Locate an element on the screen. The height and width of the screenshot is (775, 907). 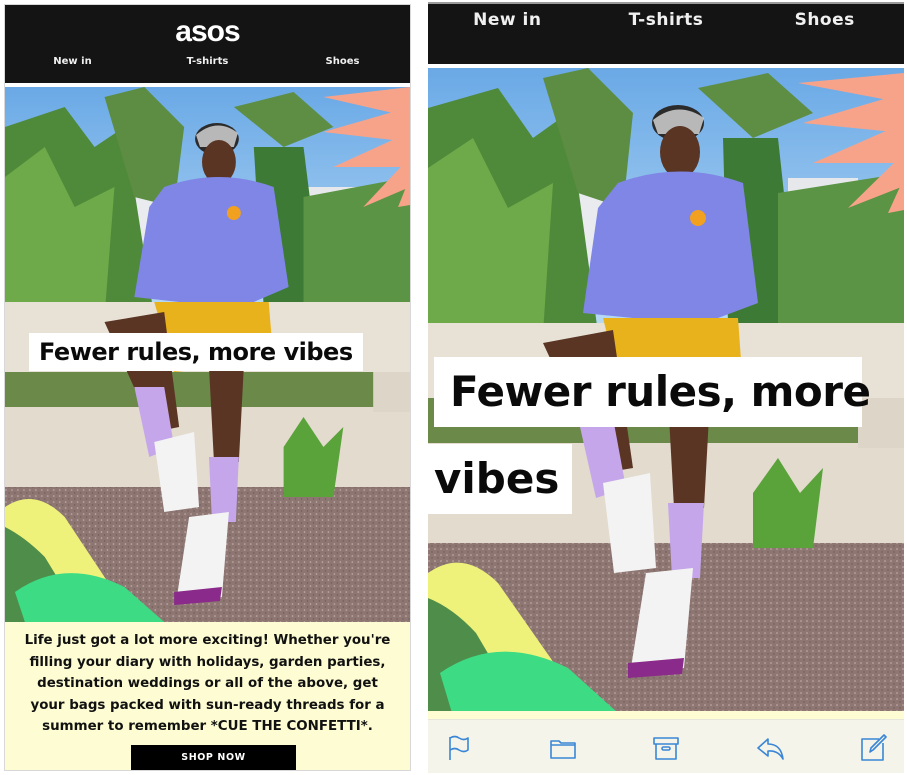
email-header: asos New in T-shirts Shoes is located at coordinates (207, 44).